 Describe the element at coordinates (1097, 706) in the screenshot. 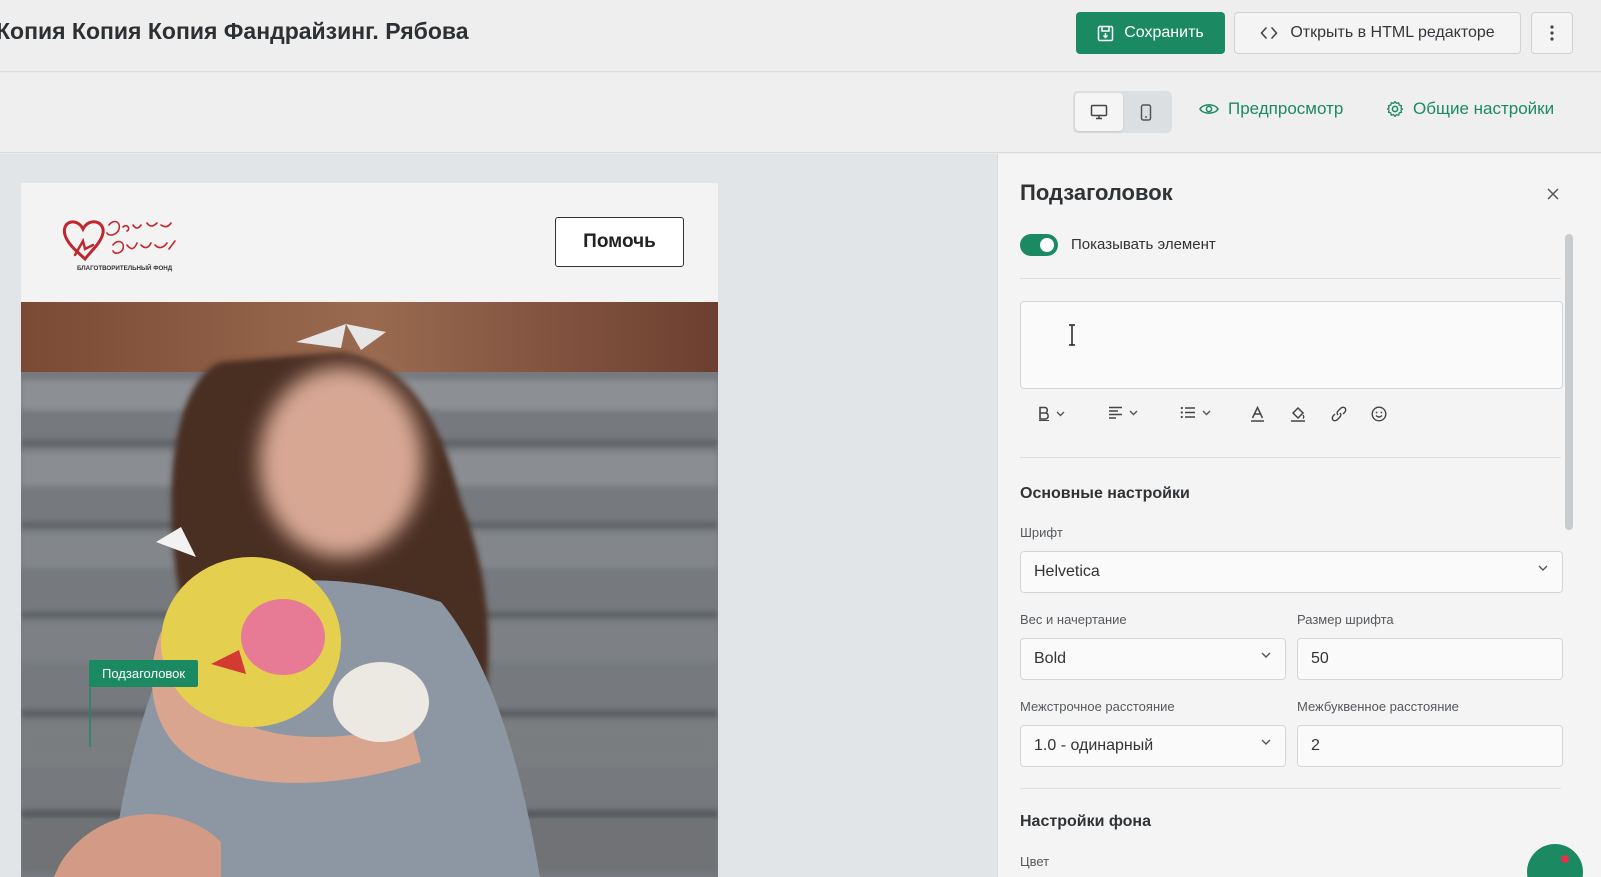

I see `line-height-label: Межстрочное расстояние` at that location.